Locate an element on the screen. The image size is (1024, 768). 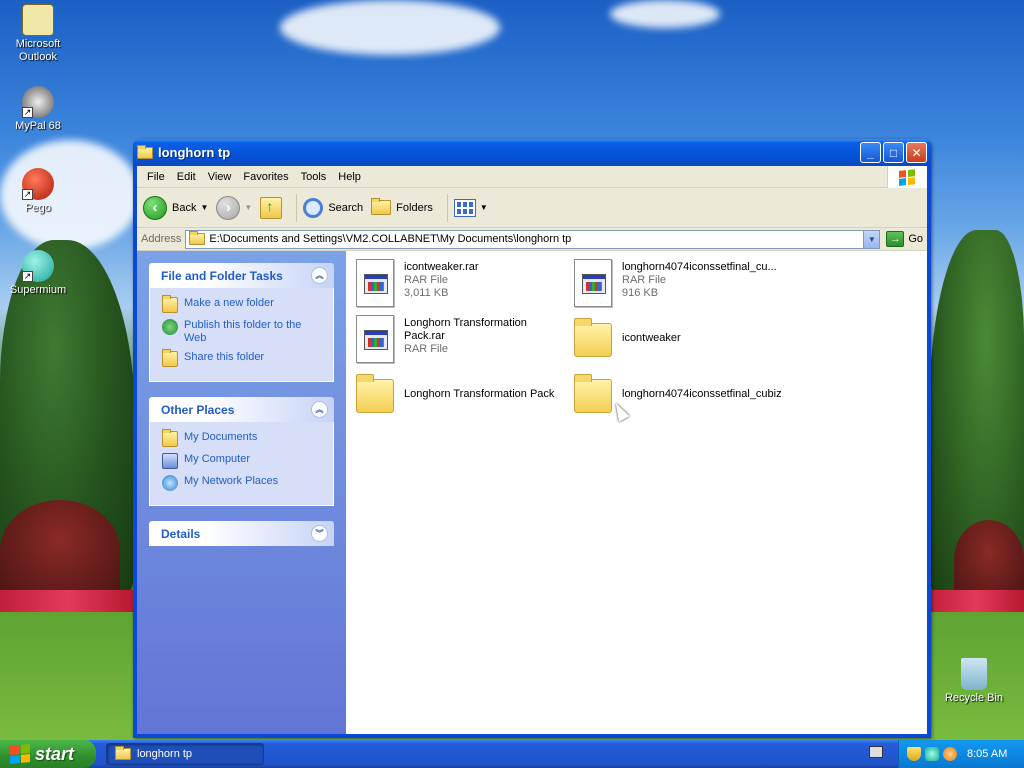
menu-help: Help is located at coordinates (349, 177).